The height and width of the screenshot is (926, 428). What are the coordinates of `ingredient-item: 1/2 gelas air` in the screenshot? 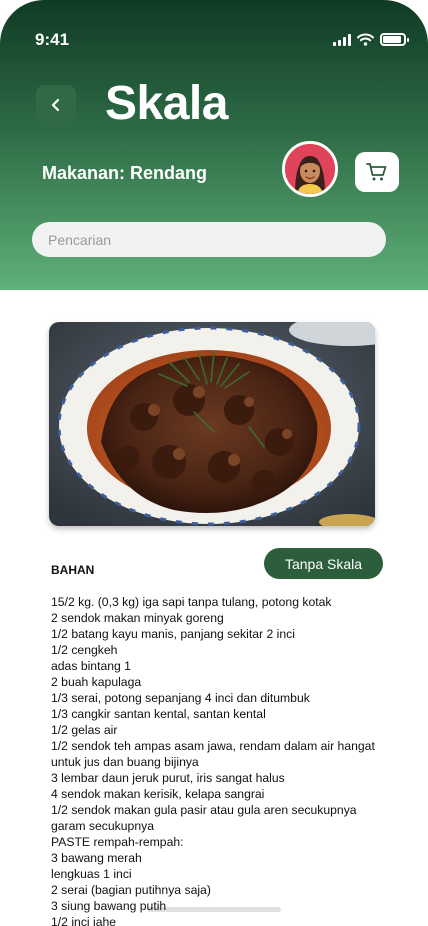 It's located at (84, 730).